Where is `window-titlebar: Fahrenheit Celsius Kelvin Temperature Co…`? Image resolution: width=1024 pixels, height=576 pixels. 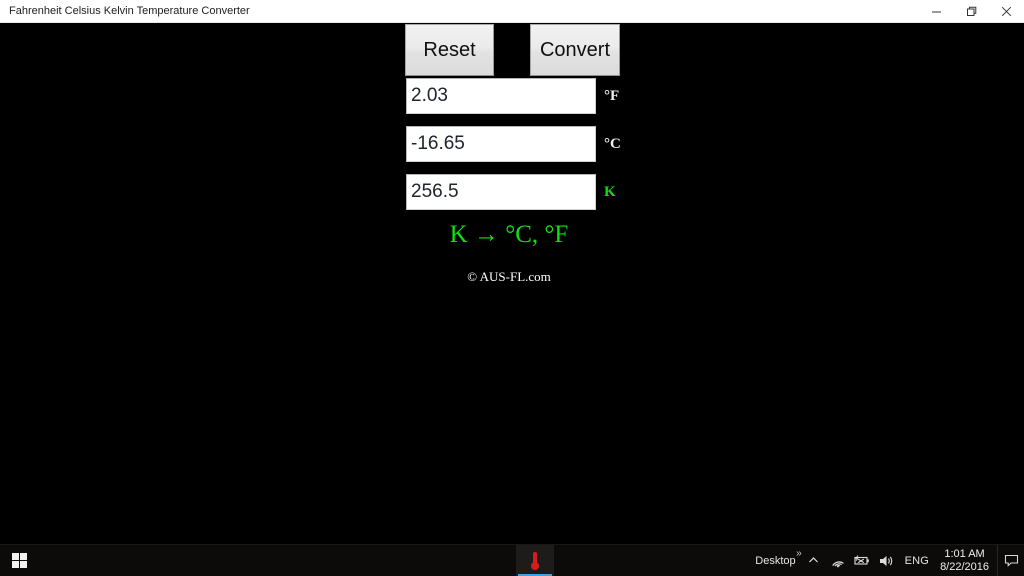
window-titlebar: Fahrenheit Celsius Kelvin Temperature Co… is located at coordinates (512, 11).